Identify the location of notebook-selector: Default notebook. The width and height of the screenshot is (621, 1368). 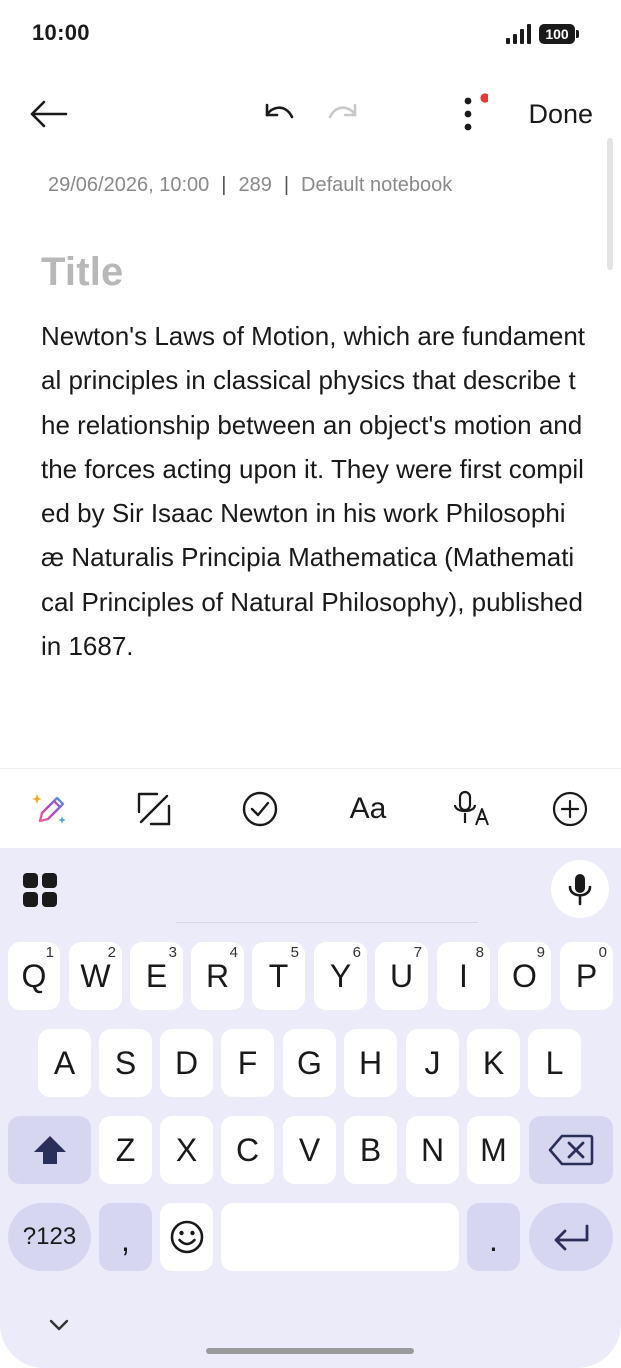
(376, 185).